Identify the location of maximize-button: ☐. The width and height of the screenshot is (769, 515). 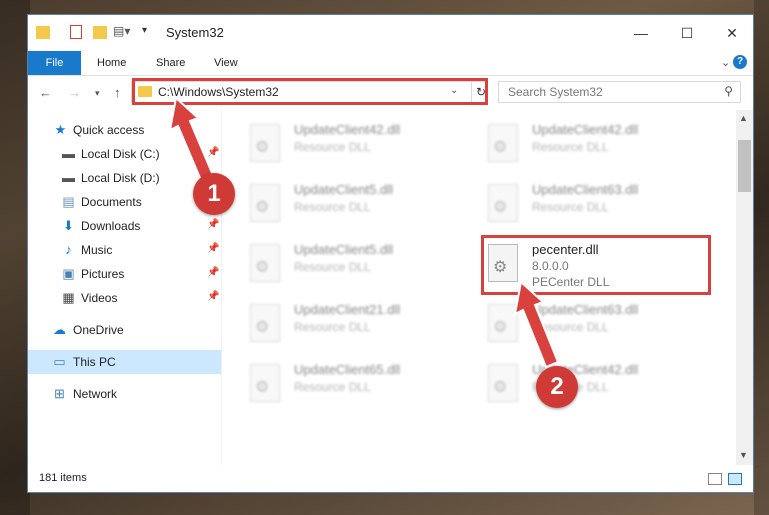
(687, 33).